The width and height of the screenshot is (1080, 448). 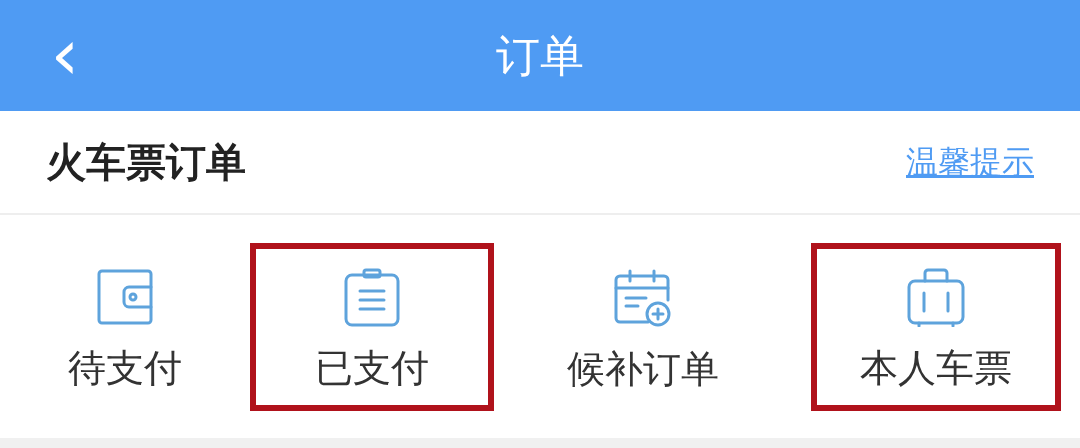 I want to click on order-category-button: 本人车票, so click(x=936, y=326).